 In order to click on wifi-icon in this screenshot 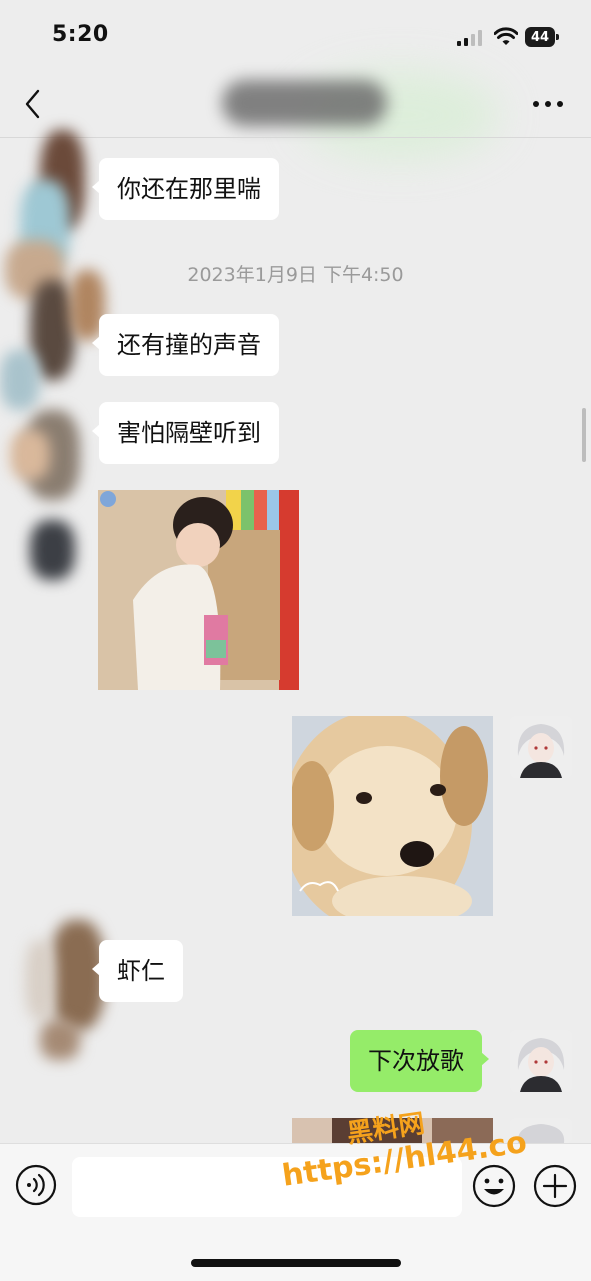, I will do `click(506, 36)`.